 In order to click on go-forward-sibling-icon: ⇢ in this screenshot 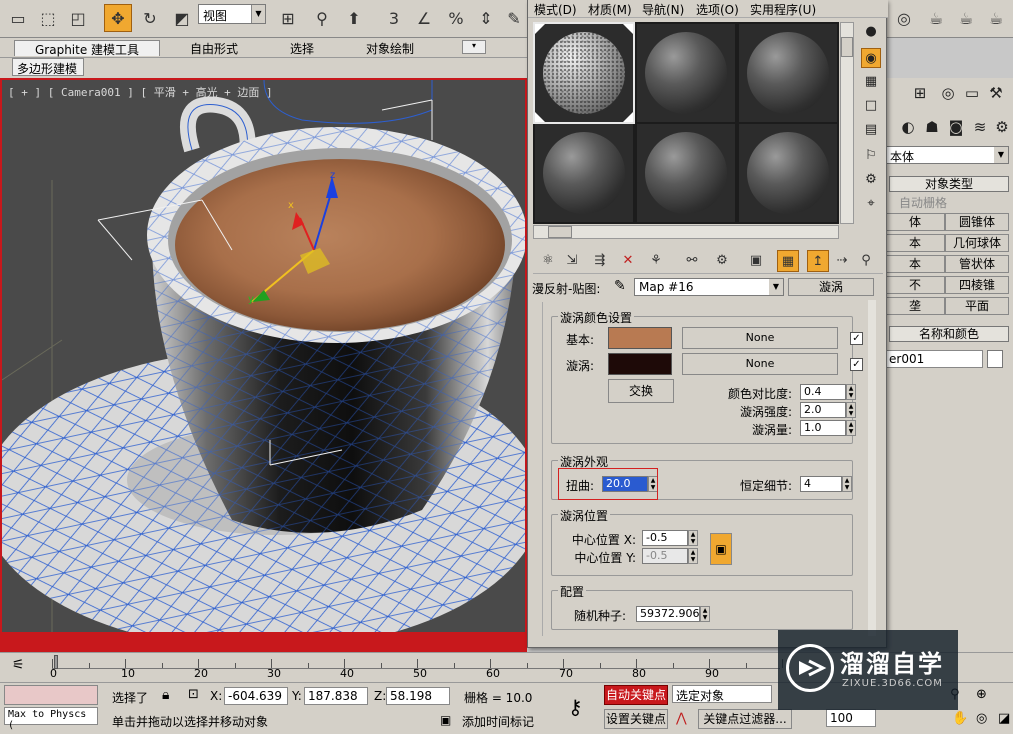, I will do `click(842, 261)`.